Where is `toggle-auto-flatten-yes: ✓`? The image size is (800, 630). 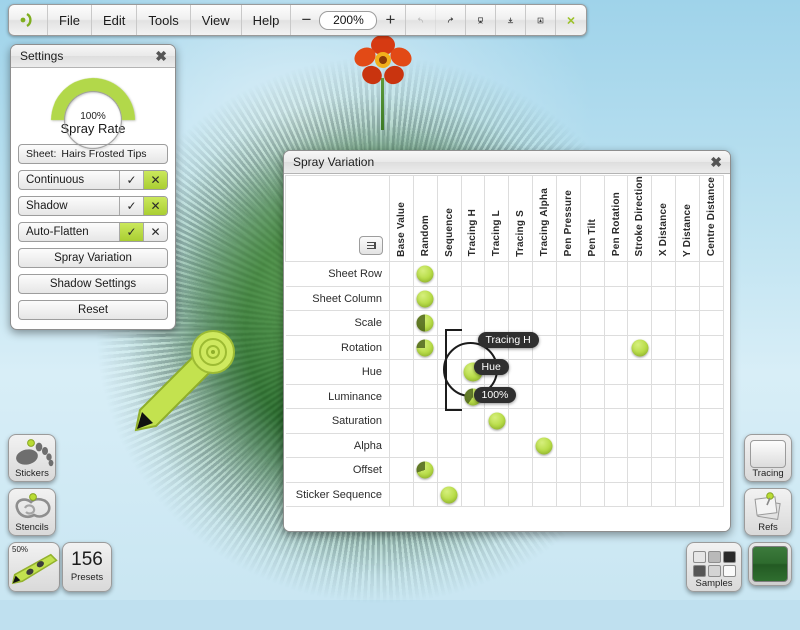
toggle-auto-flatten-yes: ✓ is located at coordinates (131, 232).